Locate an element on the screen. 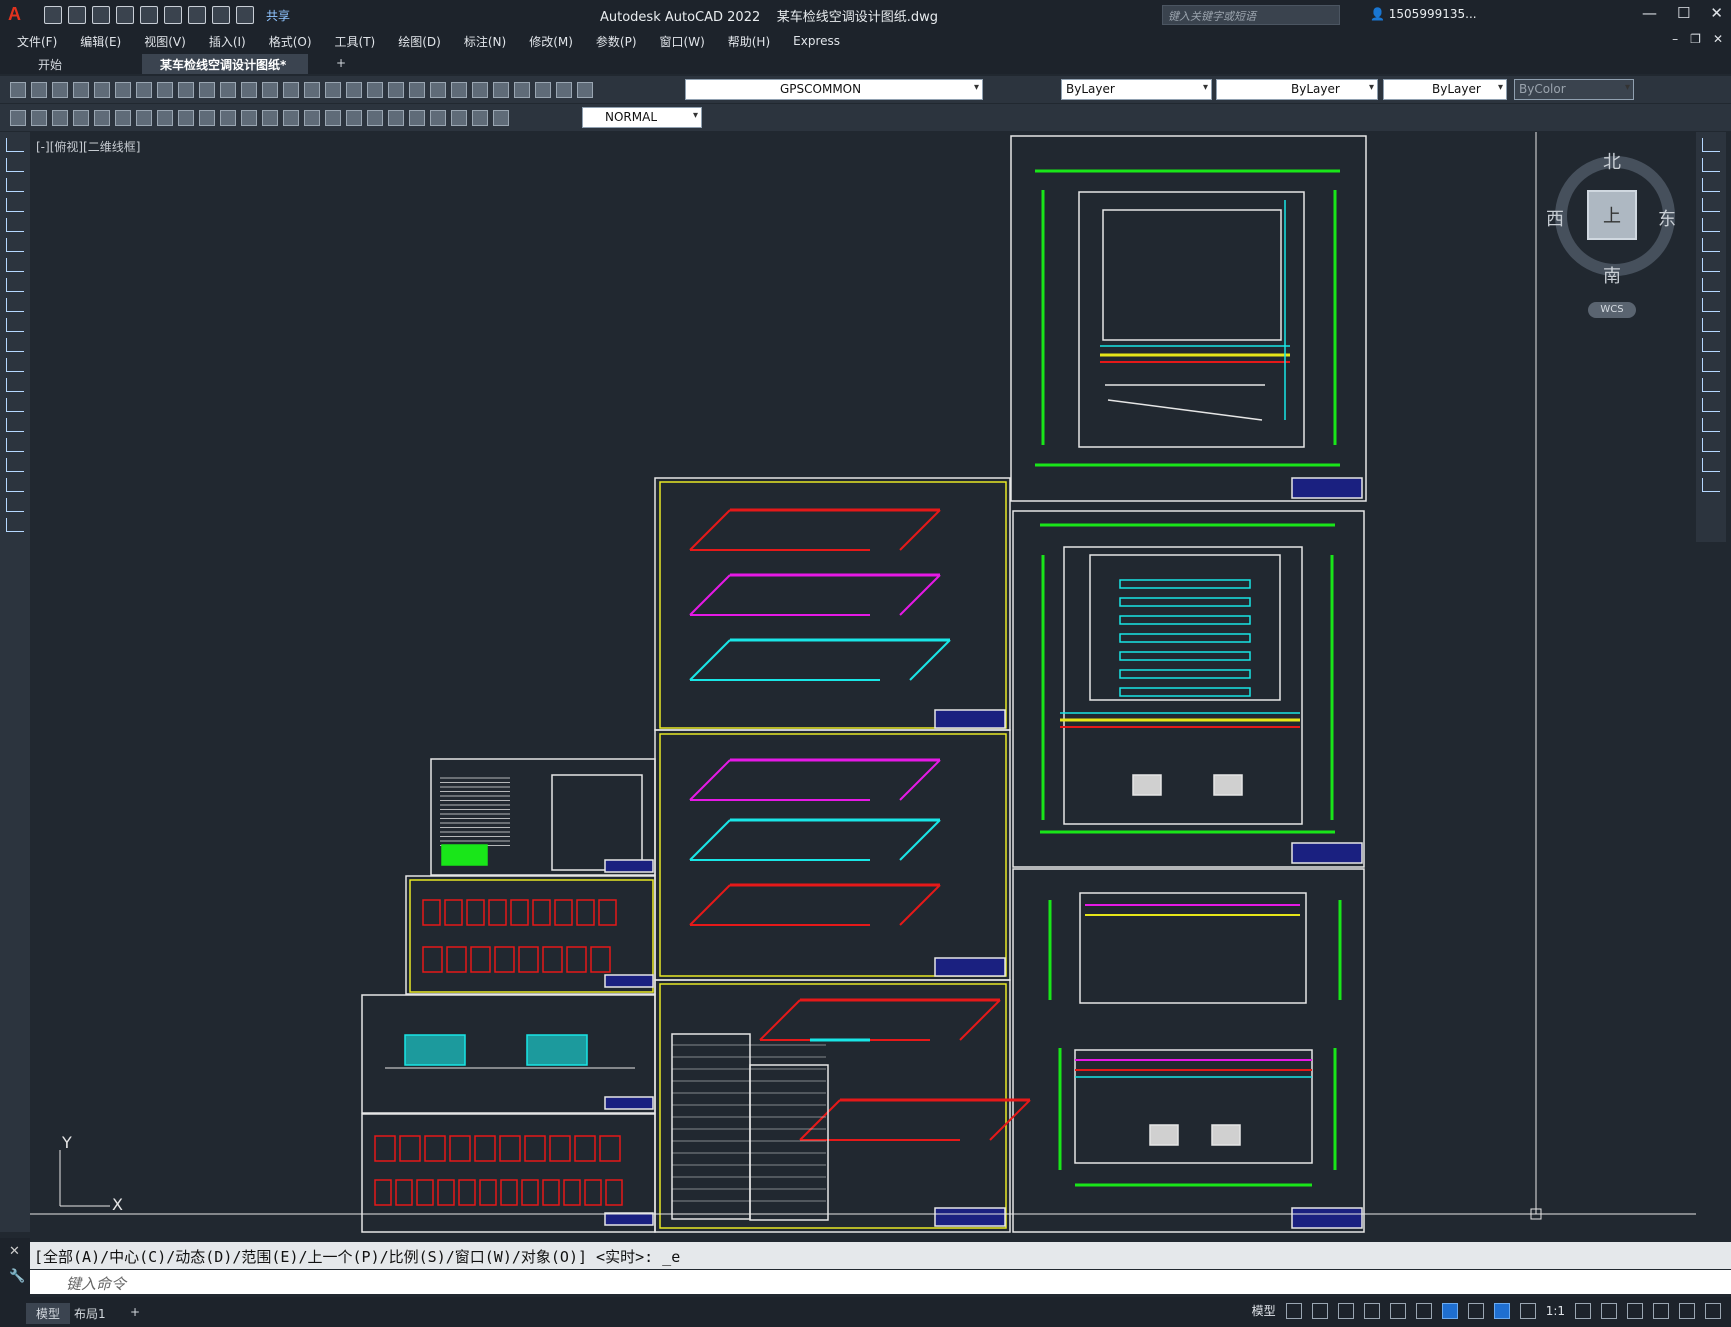 The width and height of the screenshot is (1731, 1327). isolate-icon is located at coordinates (1661, 1310).